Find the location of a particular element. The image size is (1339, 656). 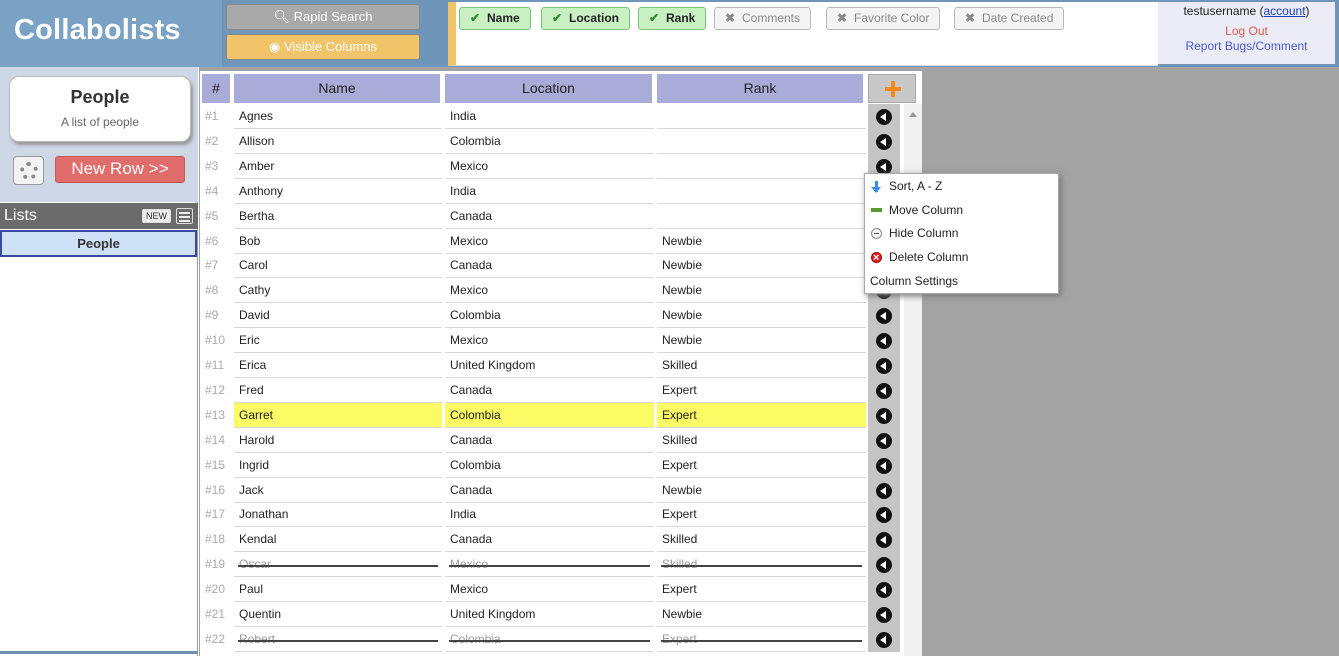

table-row: #10 Eric Mexico Newbie is located at coordinates (550, 341).